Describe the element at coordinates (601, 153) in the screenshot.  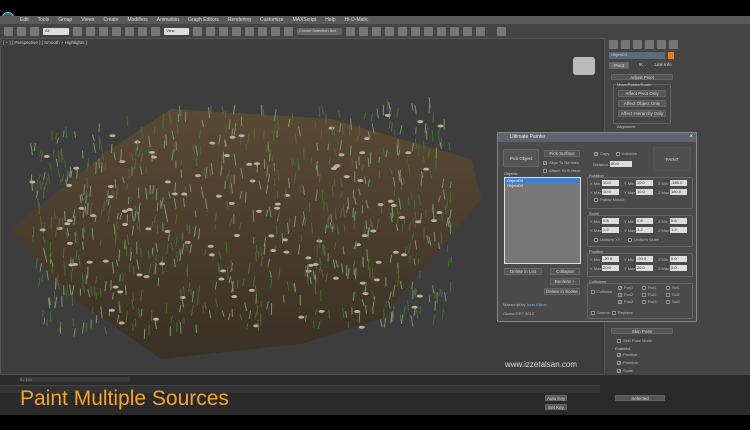
I see `copy-checkbox: ✓ Copy` at that location.